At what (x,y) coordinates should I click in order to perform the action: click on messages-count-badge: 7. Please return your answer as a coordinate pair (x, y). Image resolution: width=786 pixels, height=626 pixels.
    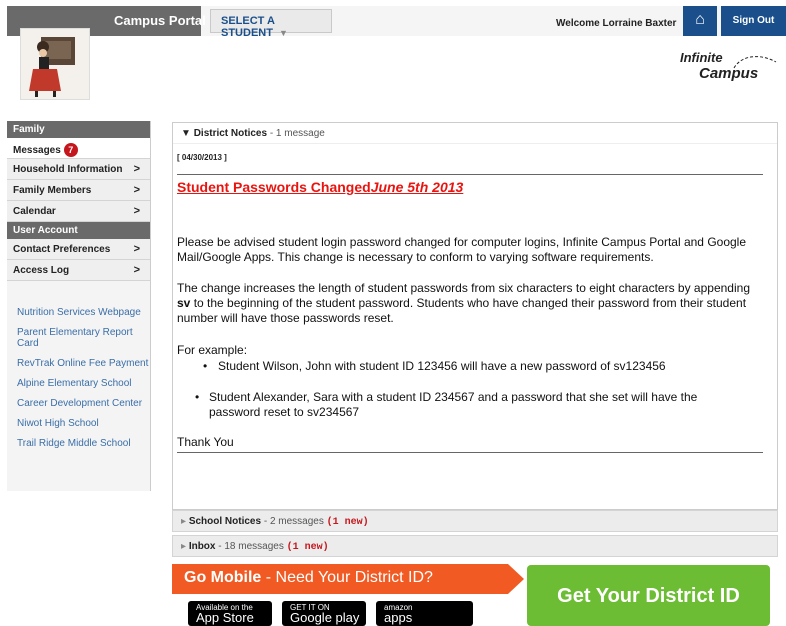
    Looking at the image, I should click on (70, 150).